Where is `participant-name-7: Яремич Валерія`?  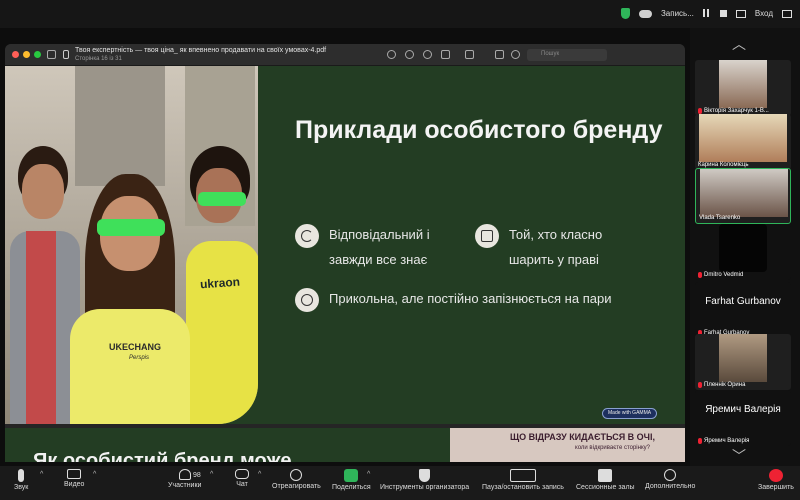
participant-name-7: Яремич Валерія is located at coordinates (723, 441).